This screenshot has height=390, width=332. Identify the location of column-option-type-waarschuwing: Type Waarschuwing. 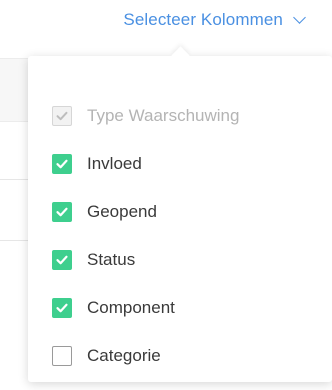
(192, 116).